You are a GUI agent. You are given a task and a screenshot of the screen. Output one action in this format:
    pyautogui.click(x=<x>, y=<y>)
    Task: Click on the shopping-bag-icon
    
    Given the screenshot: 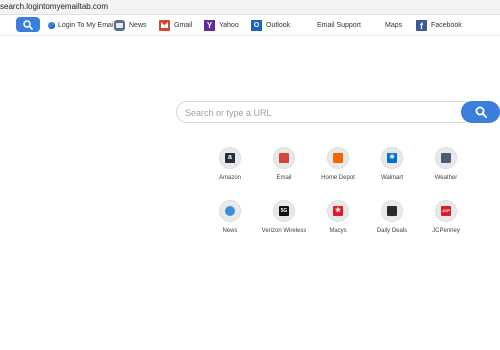 What is the action you would take?
    pyautogui.click(x=392, y=211)
    